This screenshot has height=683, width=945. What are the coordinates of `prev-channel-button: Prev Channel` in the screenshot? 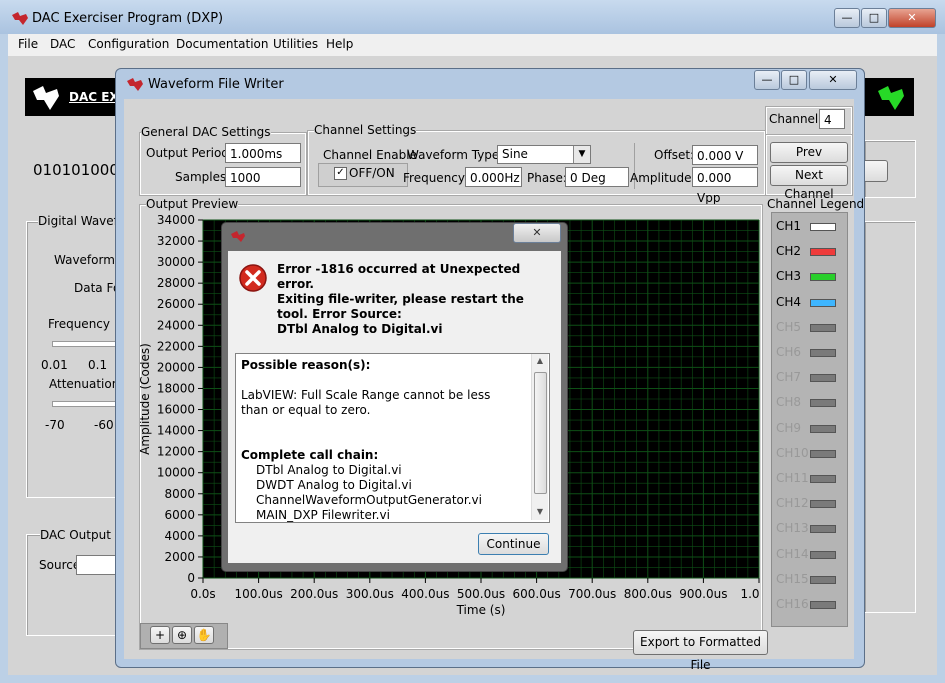 It's located at (809, 160).